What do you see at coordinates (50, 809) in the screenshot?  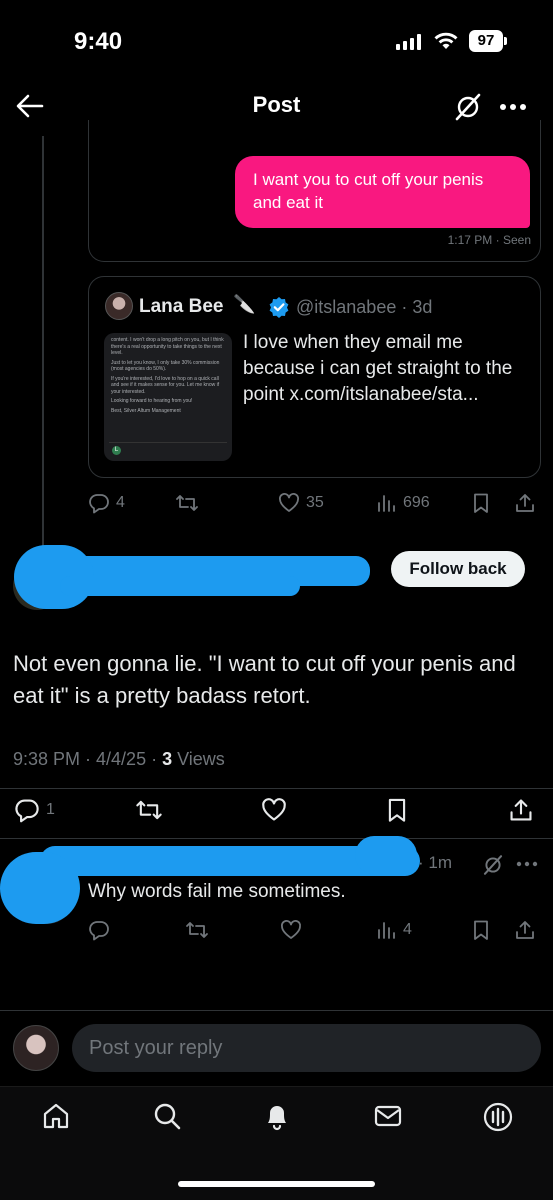 I see `reply-count: 1` at bounding box center [50, 809].